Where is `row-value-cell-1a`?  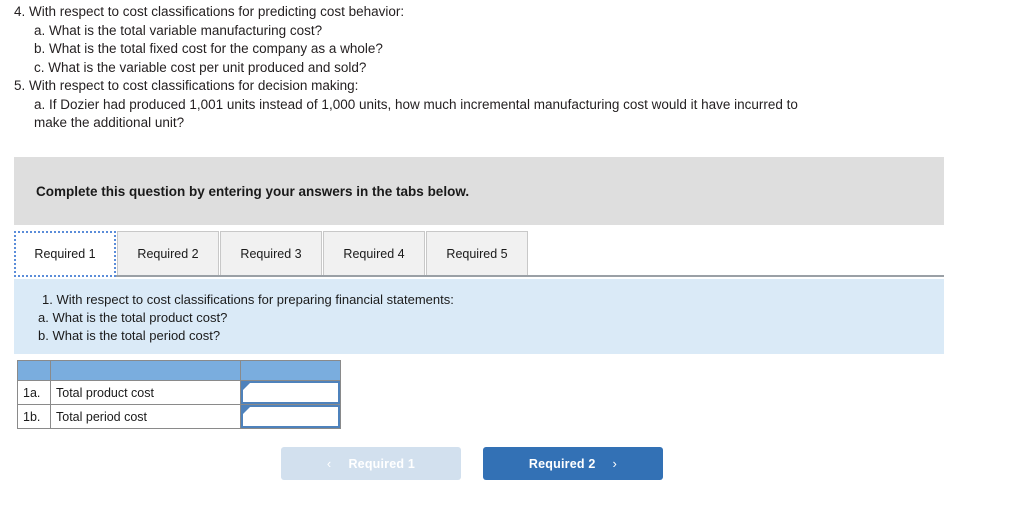
row-value-cell-1a is located at coordinates (290, 392).